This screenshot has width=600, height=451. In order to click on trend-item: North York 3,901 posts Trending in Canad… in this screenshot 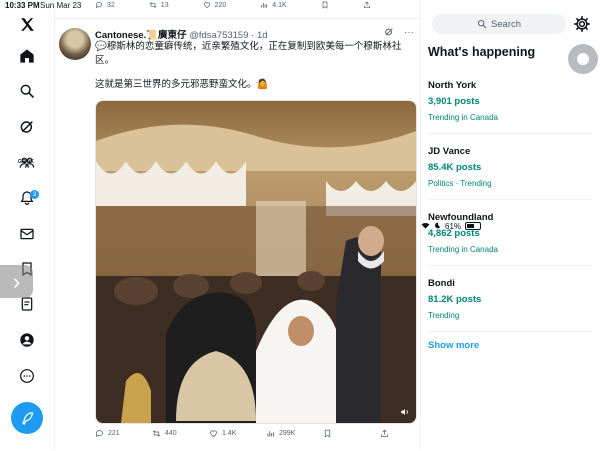, I will do `click(510, 101)`.